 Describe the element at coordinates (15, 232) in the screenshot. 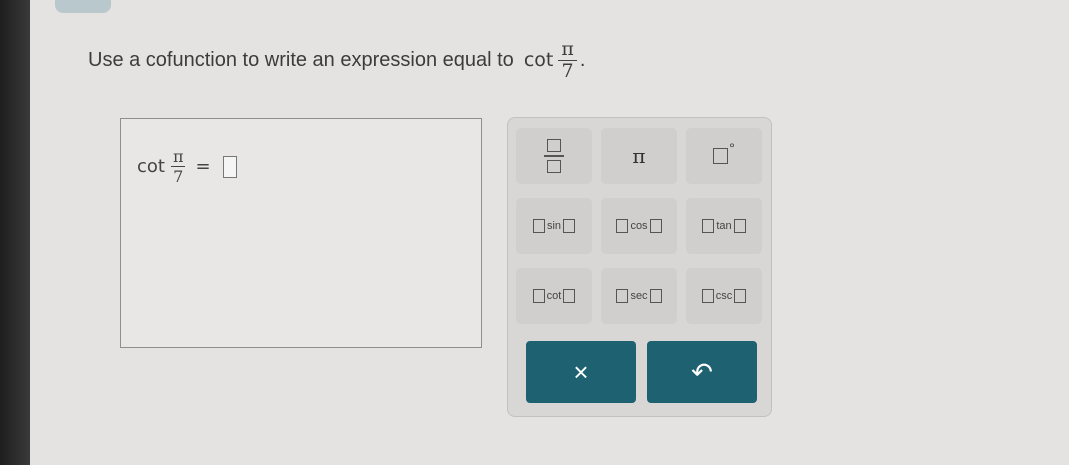

I see `left-edge-bar` at that location.